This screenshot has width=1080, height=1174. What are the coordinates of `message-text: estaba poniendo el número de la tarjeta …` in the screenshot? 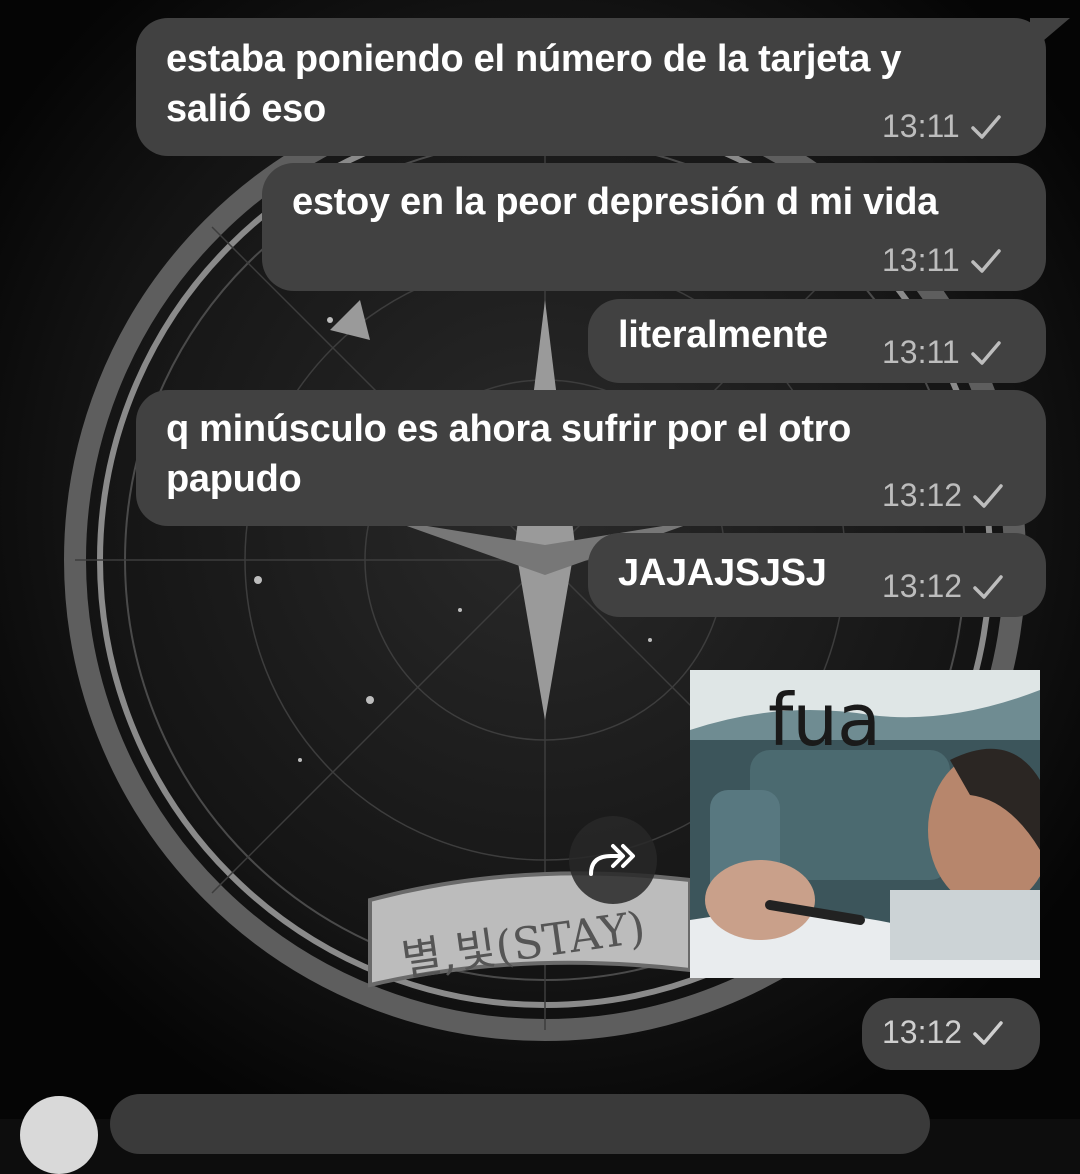 It's located at (534, 59).